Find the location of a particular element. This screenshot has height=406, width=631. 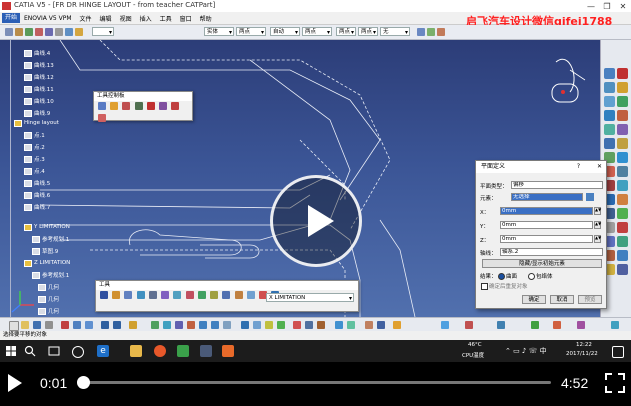

tree-item: 曲线.11 is located at coordinates (39, 89).